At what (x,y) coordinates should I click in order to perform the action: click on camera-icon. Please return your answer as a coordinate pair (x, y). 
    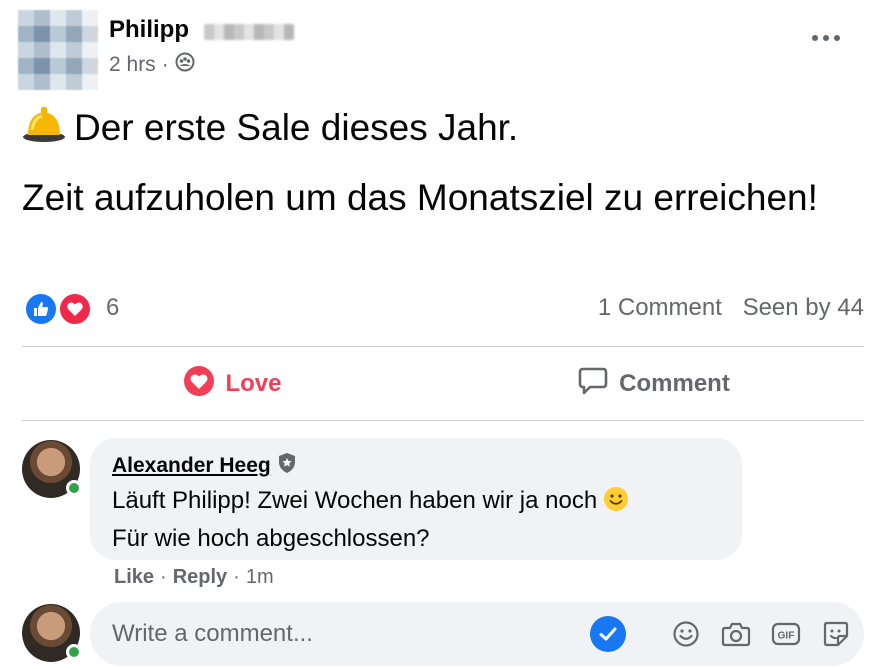
    Looking at the image, I should click on (736, 634).